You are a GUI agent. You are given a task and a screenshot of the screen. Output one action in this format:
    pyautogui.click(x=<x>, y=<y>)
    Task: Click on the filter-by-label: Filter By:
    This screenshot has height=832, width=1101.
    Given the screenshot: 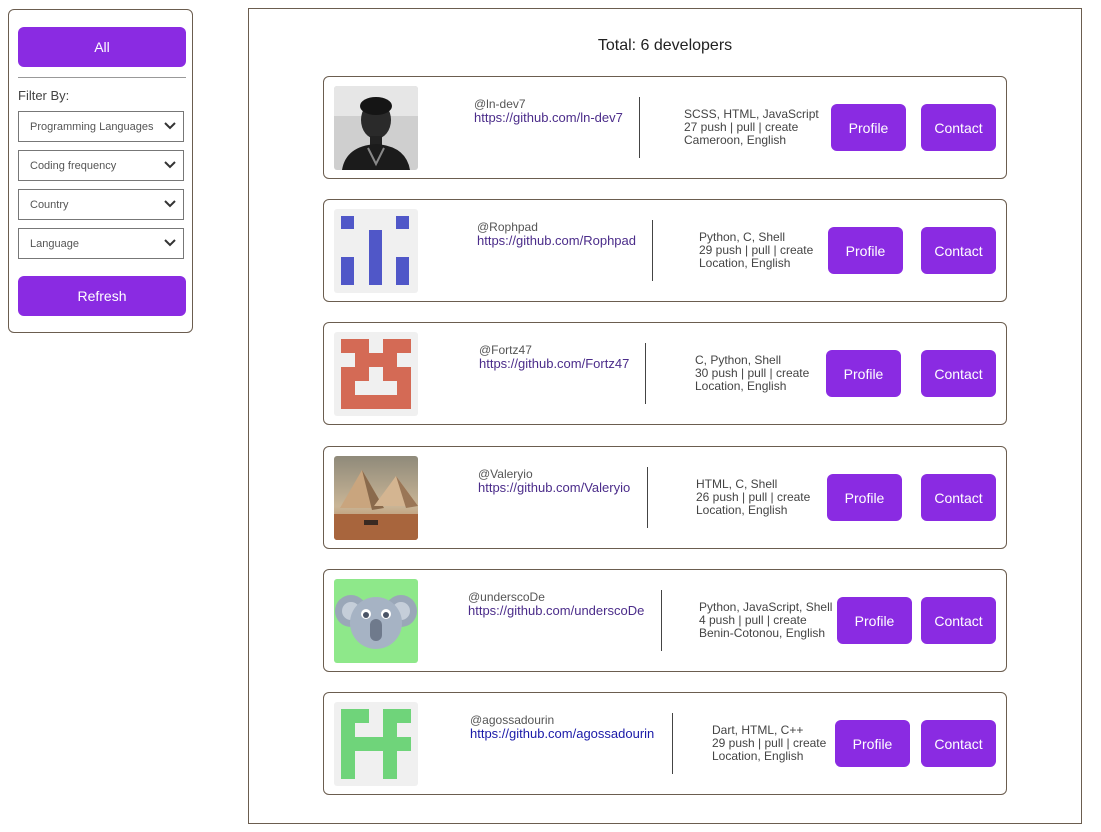 What is the action you would take?
    pyautogui.click(x=44, y=95)
    